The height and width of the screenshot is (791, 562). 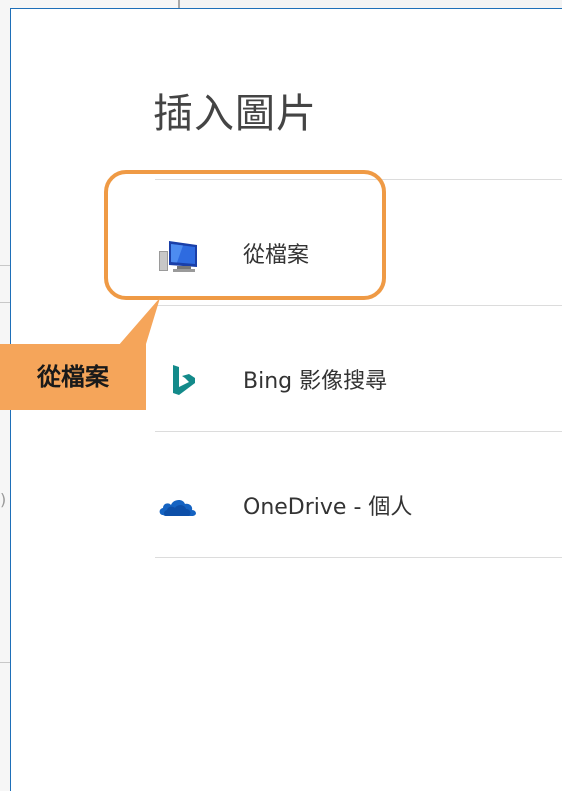 What do you see at coordinates (245, 235) in the screenshot?
I see `highlight-outline` at bounding box center [245, 235].